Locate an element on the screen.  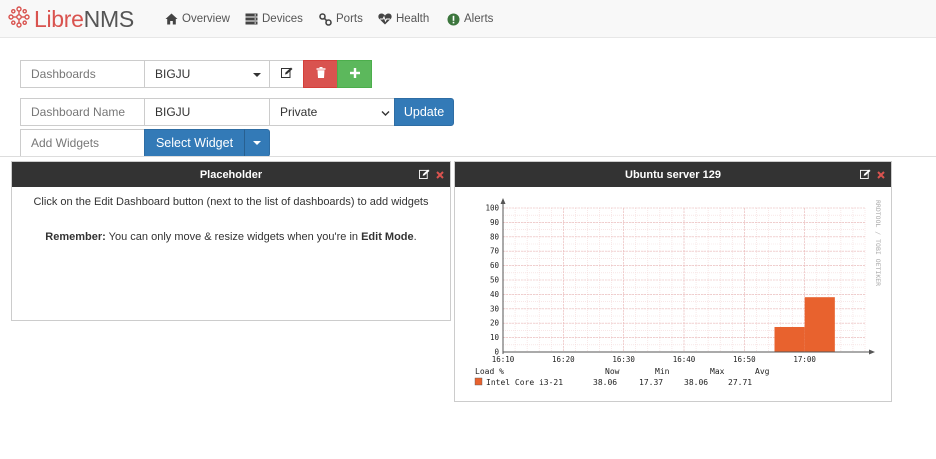
placeholder-widget-header: Placeholder is located at coordinates (231, 174).